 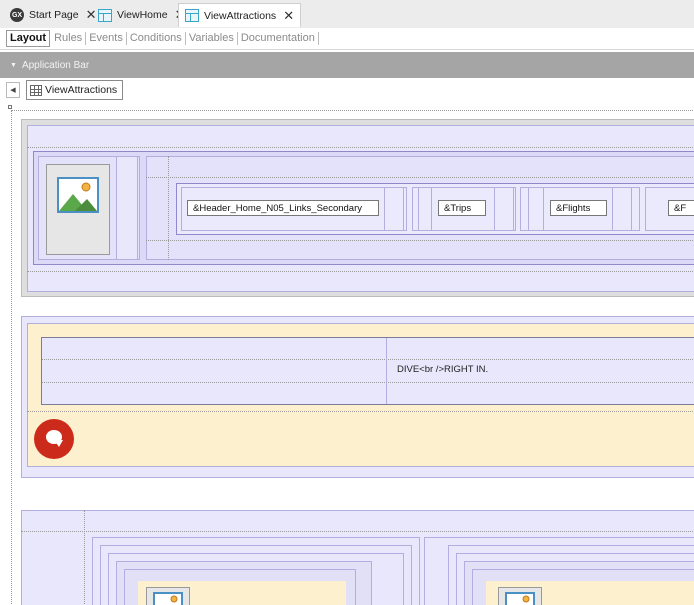 I want to click on resize-handle, so click(x=10, y=107).